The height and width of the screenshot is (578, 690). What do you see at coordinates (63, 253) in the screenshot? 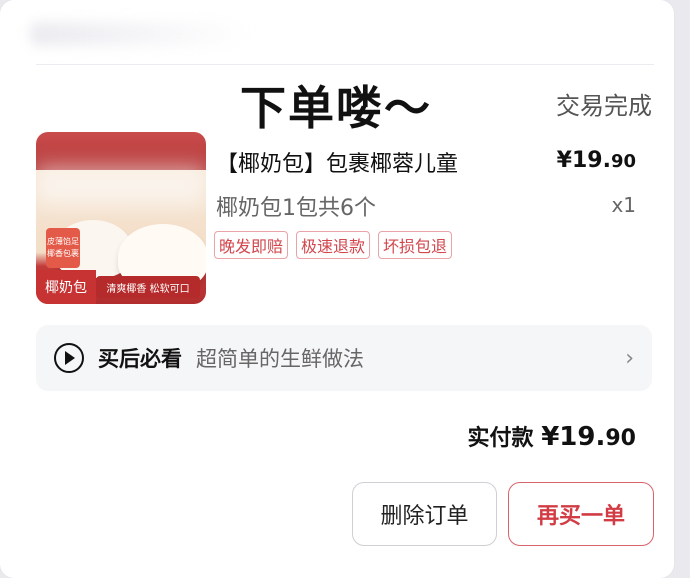
I see `image-side-tag-line2: 椰香包裹` at bounding box center [63, 253].